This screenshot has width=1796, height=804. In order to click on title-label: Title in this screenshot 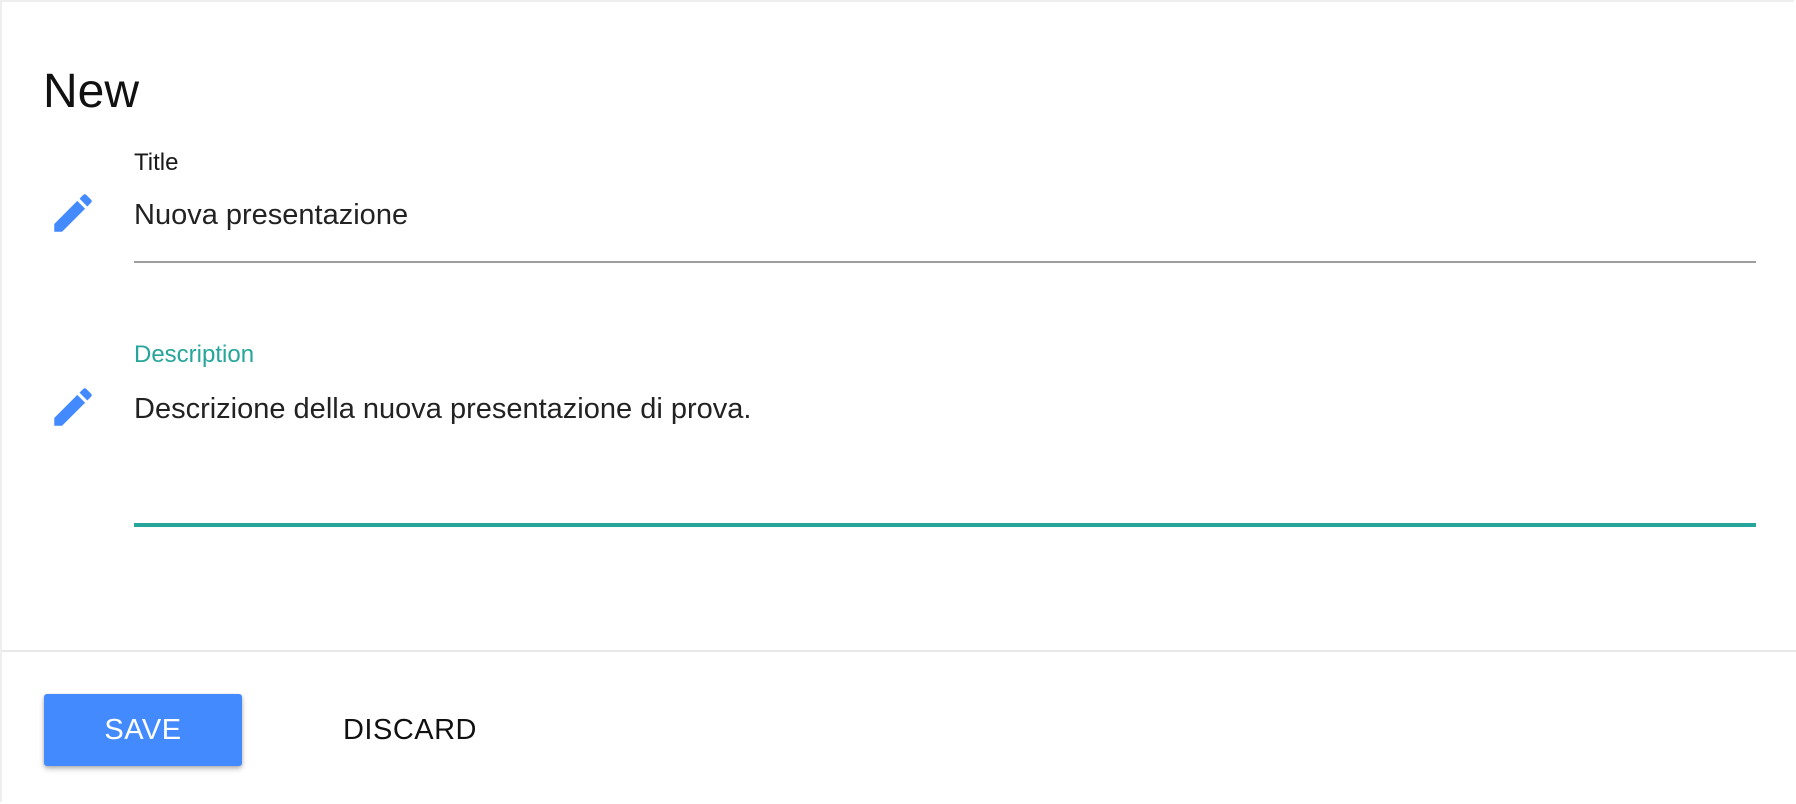, I will do `click(156, 162)`.